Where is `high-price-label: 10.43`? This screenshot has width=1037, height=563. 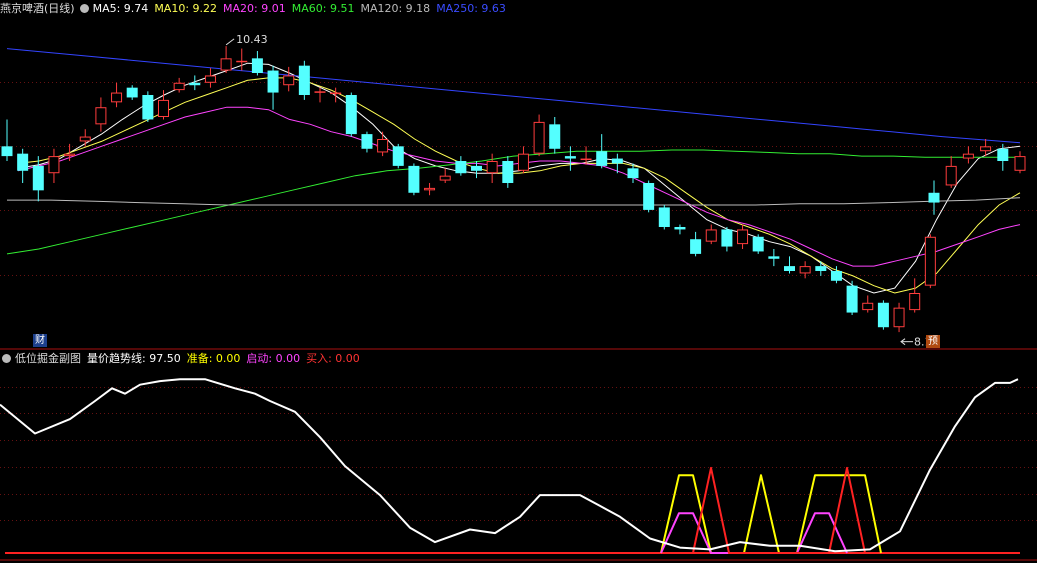
high-price-label: 10.43 is located at coordinates (252, 39).